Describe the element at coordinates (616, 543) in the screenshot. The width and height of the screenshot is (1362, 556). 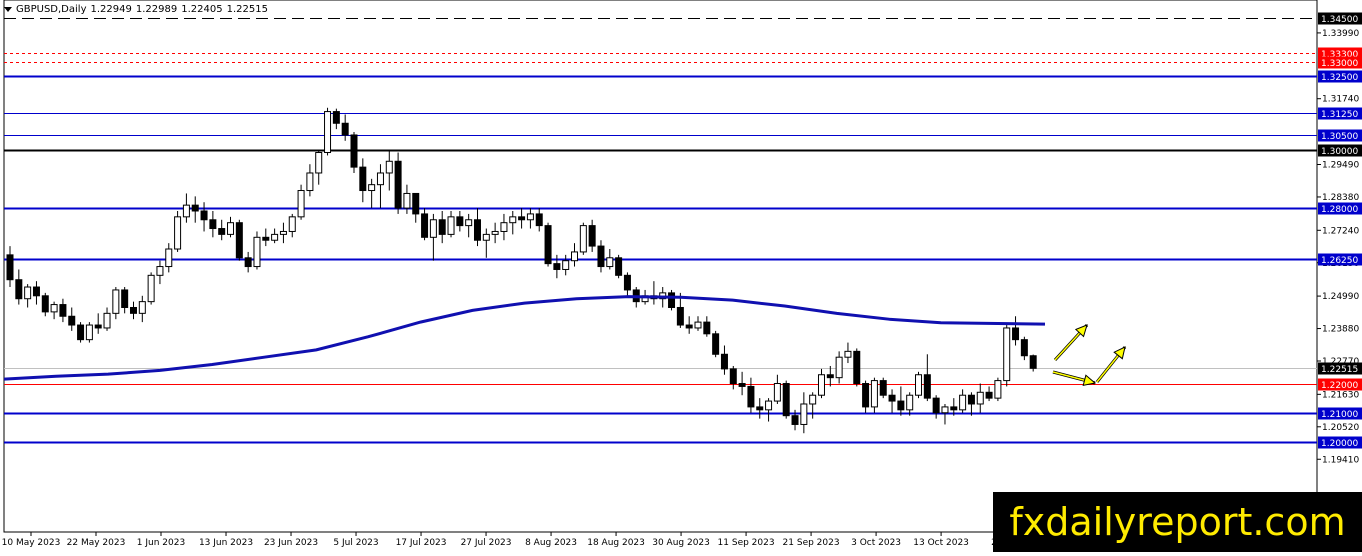
I see `x-tick-label: 18 Aug 2023` at that location.